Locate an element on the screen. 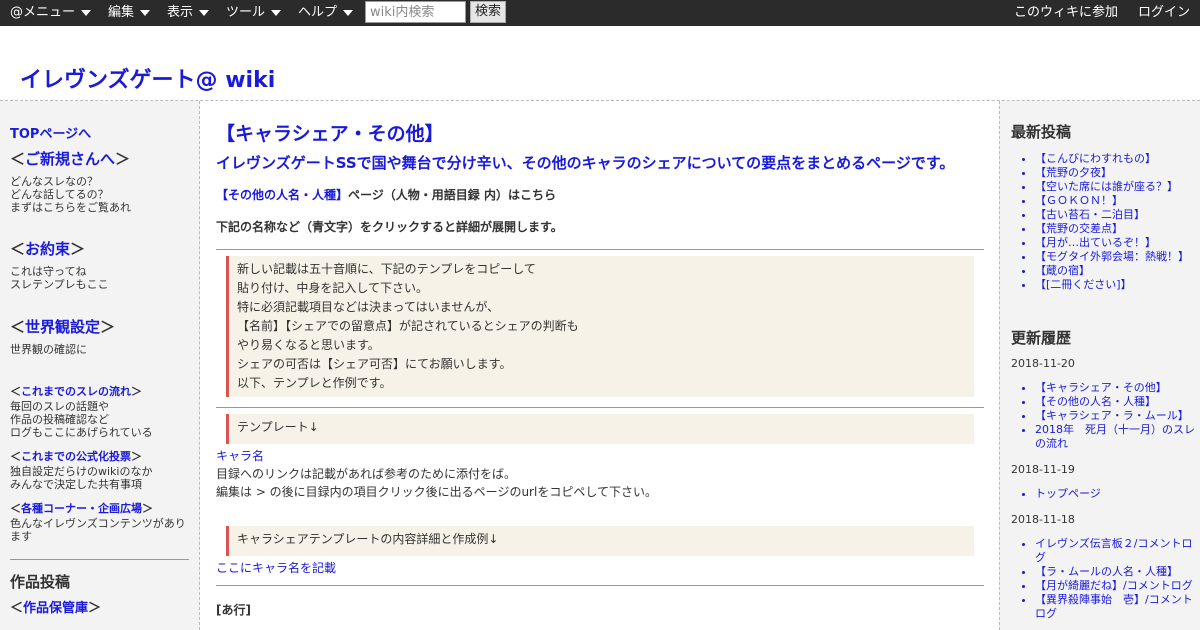  list-item: イレヴンズ伝言板２/コメントログ is located at coordinates (1115, 551).